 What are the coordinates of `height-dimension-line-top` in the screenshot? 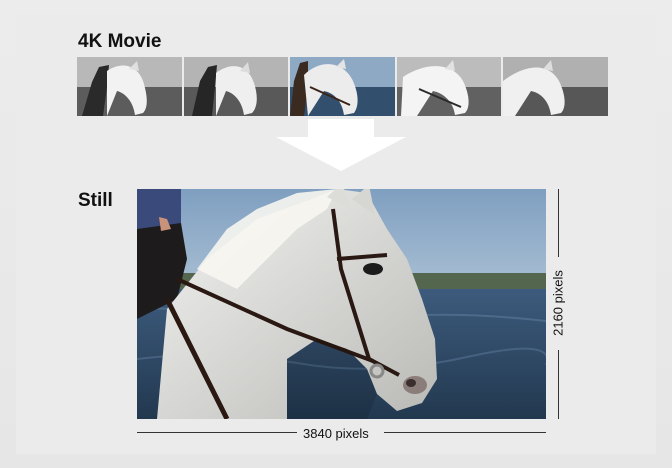 It's located at (558, 223).